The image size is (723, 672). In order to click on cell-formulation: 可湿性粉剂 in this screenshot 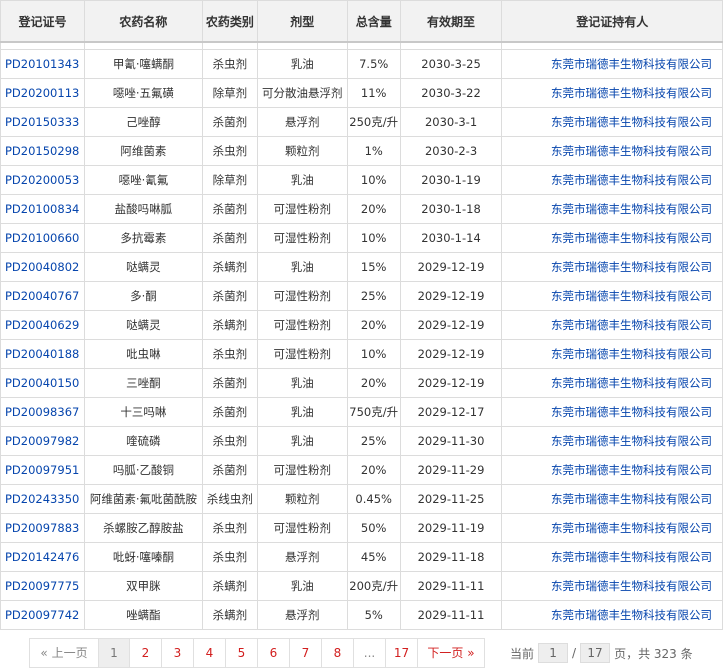, I will do `click(302, 209)`.